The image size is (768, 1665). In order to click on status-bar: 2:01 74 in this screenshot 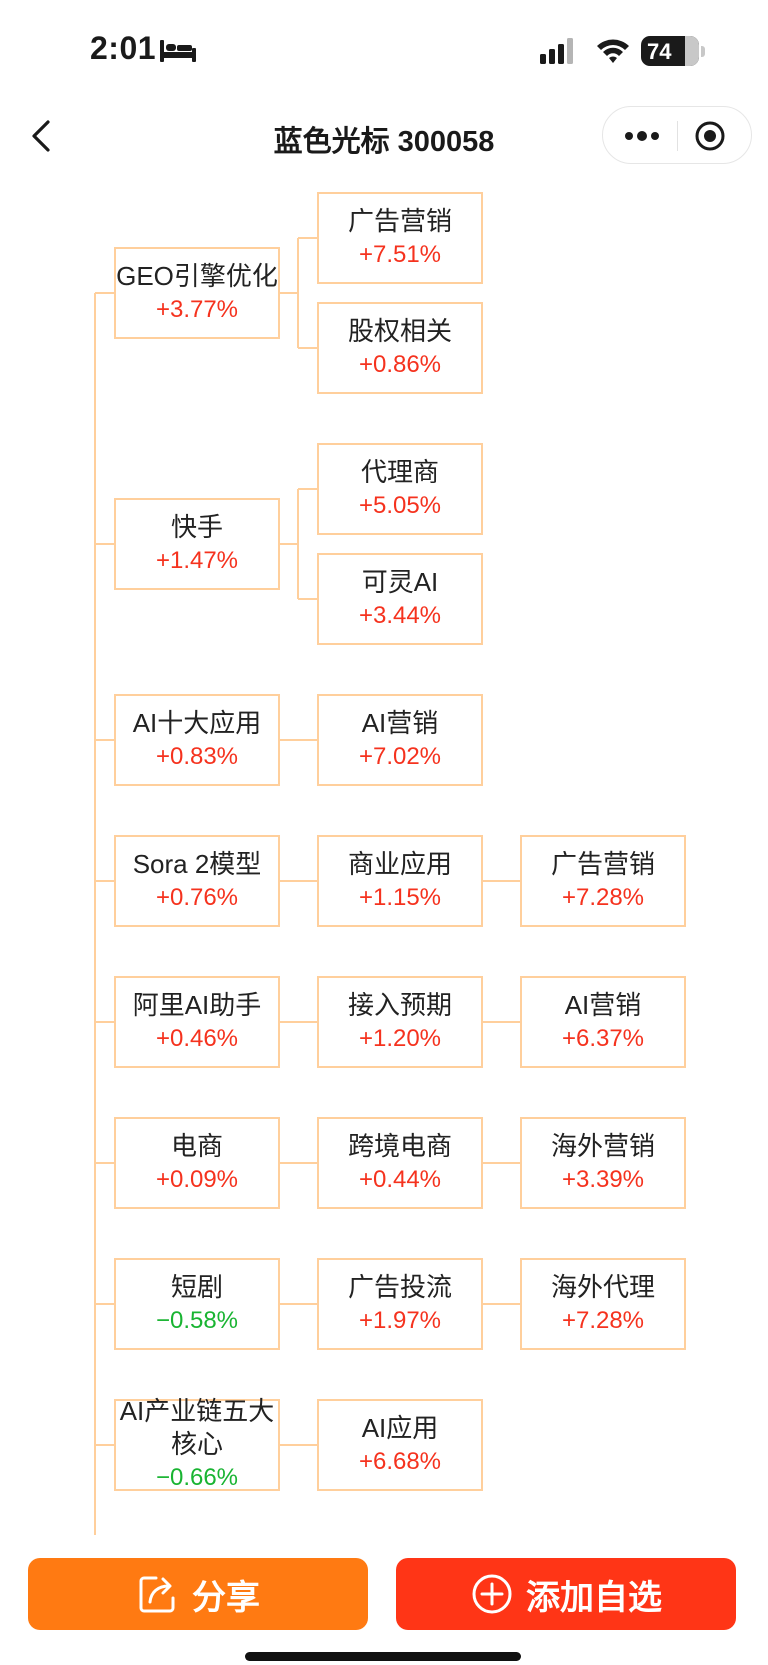, I will do `click(384, 50)`.